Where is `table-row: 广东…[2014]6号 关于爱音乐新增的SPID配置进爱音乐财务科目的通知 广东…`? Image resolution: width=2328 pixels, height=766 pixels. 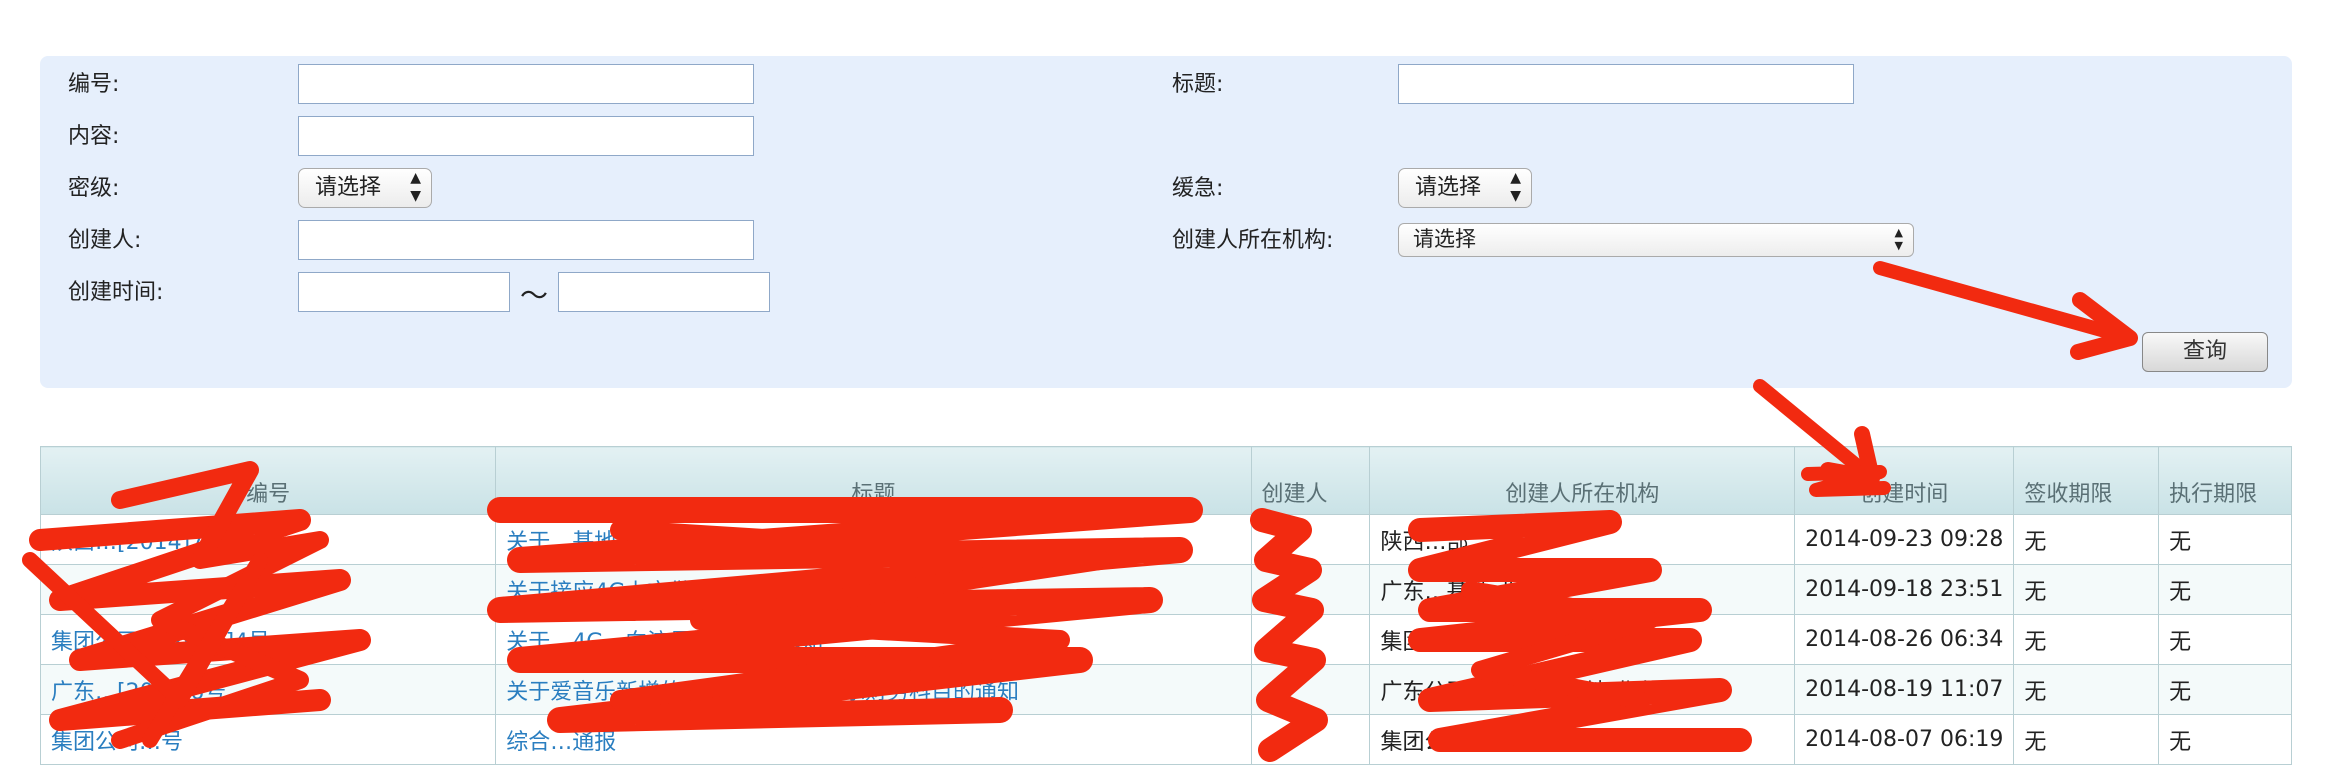 table-row: 广东…[2014]6号 关于爱音乐新增的SPID配置进爱音乐财务科目的通知 广东… is located at coordinates (1165, 689).